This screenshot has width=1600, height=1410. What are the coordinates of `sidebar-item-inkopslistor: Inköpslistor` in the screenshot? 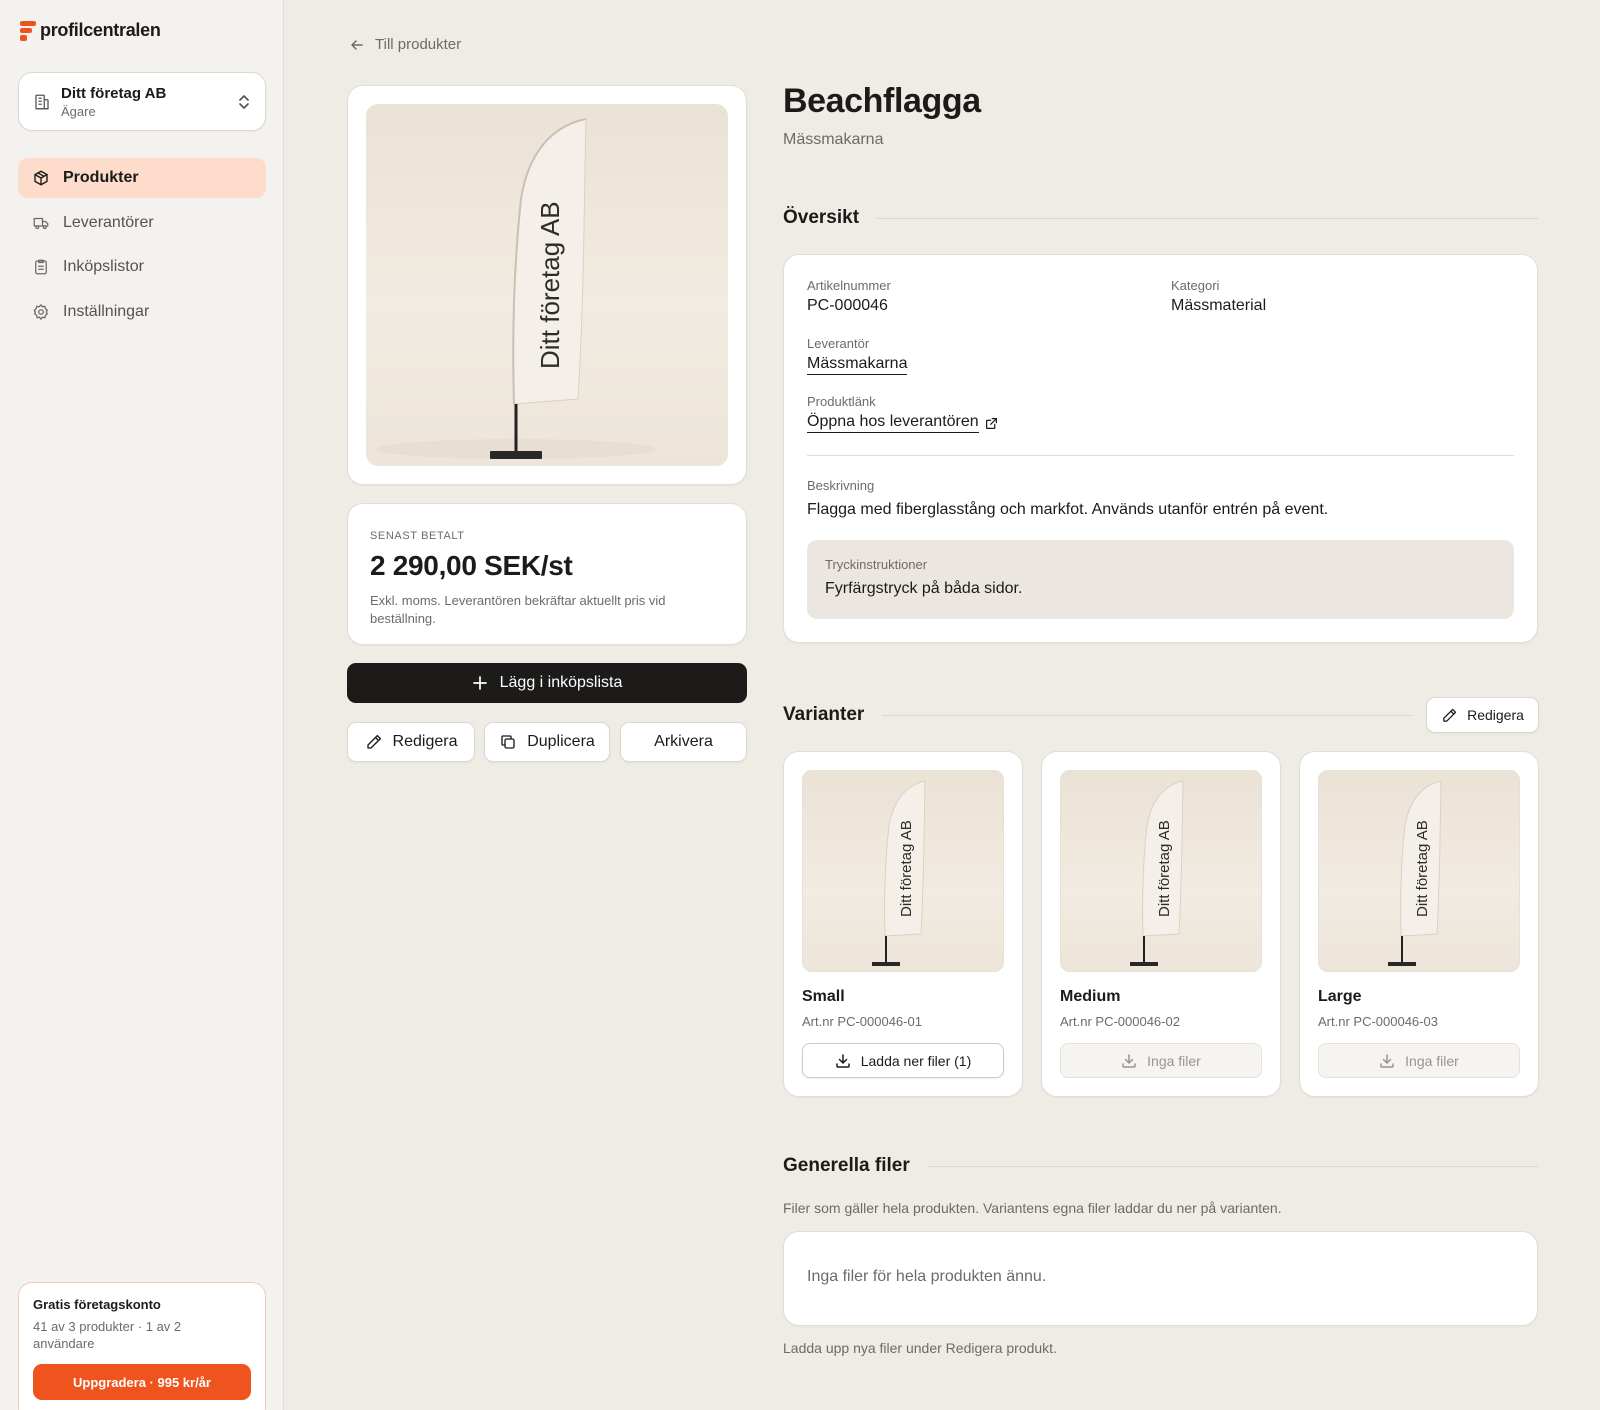 It's located at (142, 267).